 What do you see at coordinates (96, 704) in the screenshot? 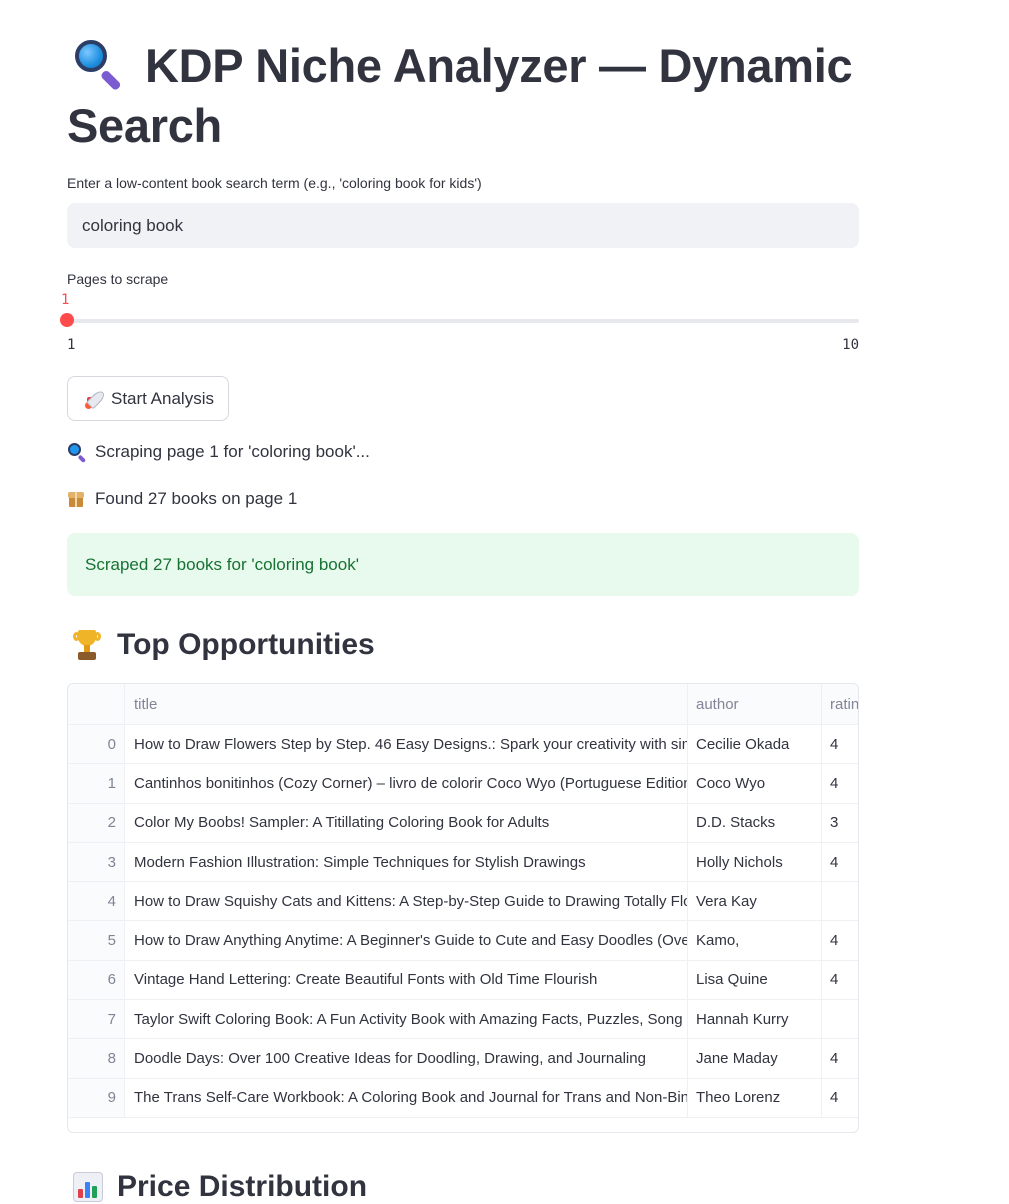
I see `index-column-header` at bounding box center [96, 704].